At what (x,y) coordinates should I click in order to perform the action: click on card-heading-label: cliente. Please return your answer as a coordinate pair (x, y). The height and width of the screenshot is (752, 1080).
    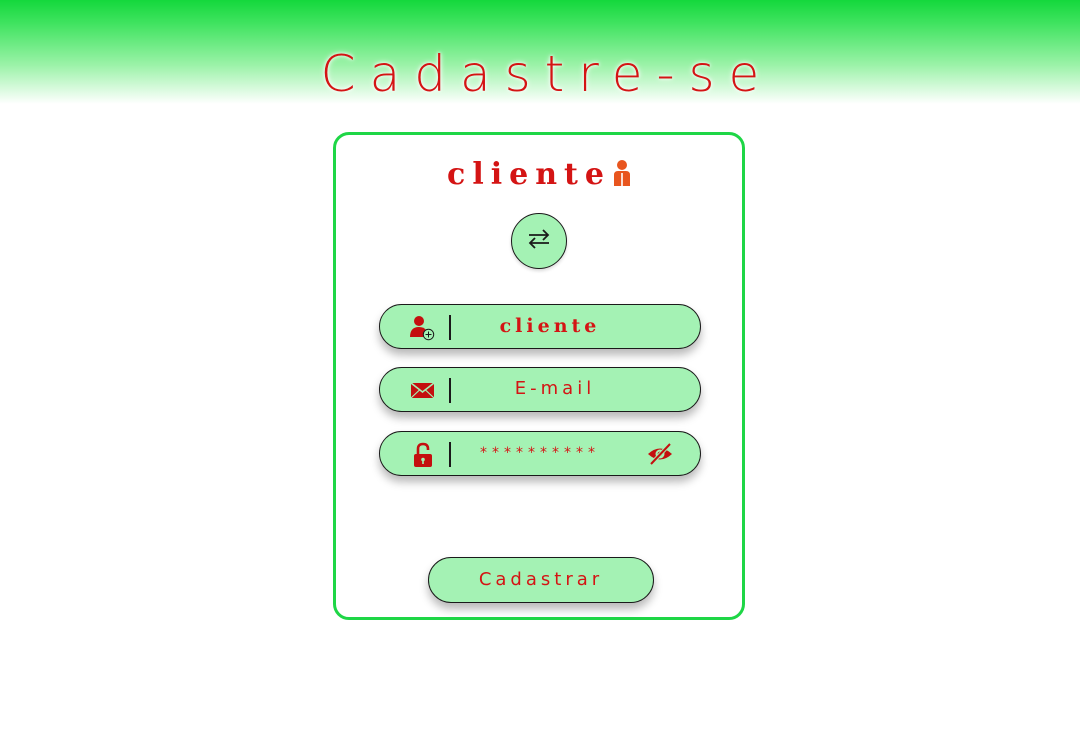
    Looking at the image, I should click on (529, 174).